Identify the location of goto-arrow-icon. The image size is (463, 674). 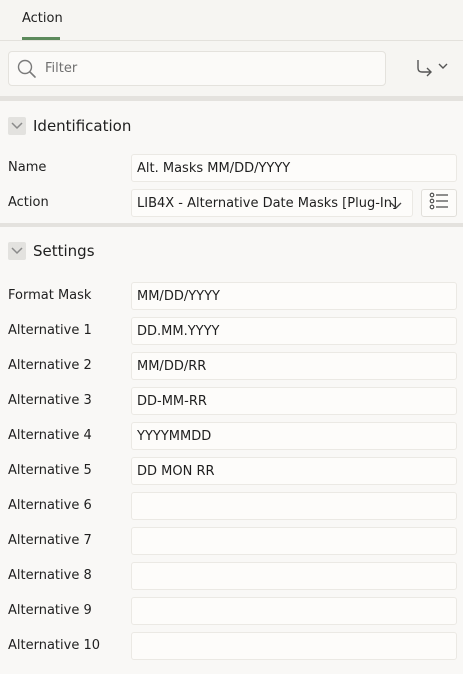
(432, 69).